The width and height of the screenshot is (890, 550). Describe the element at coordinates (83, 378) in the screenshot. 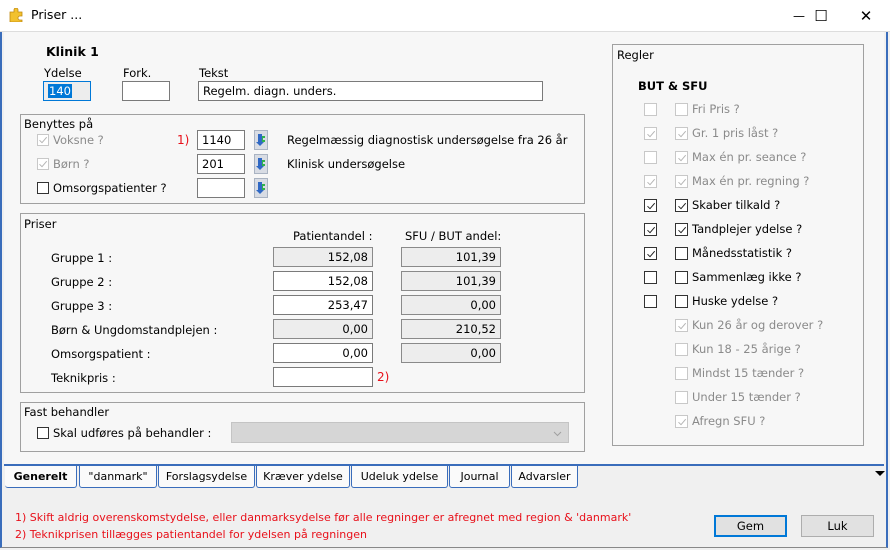

I see `price-row-label: Teknikpris :` at that location.